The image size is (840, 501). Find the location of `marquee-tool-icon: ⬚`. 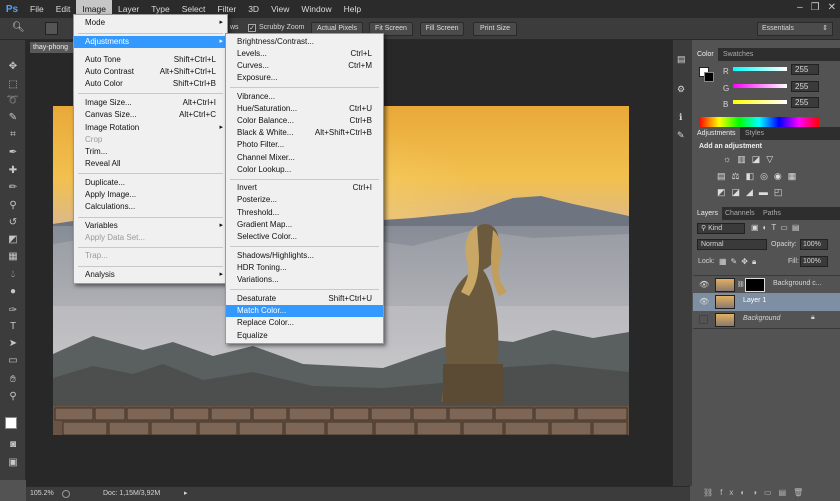

marquee-tool-icon: ⬚ is located at coordinates (13, 85).